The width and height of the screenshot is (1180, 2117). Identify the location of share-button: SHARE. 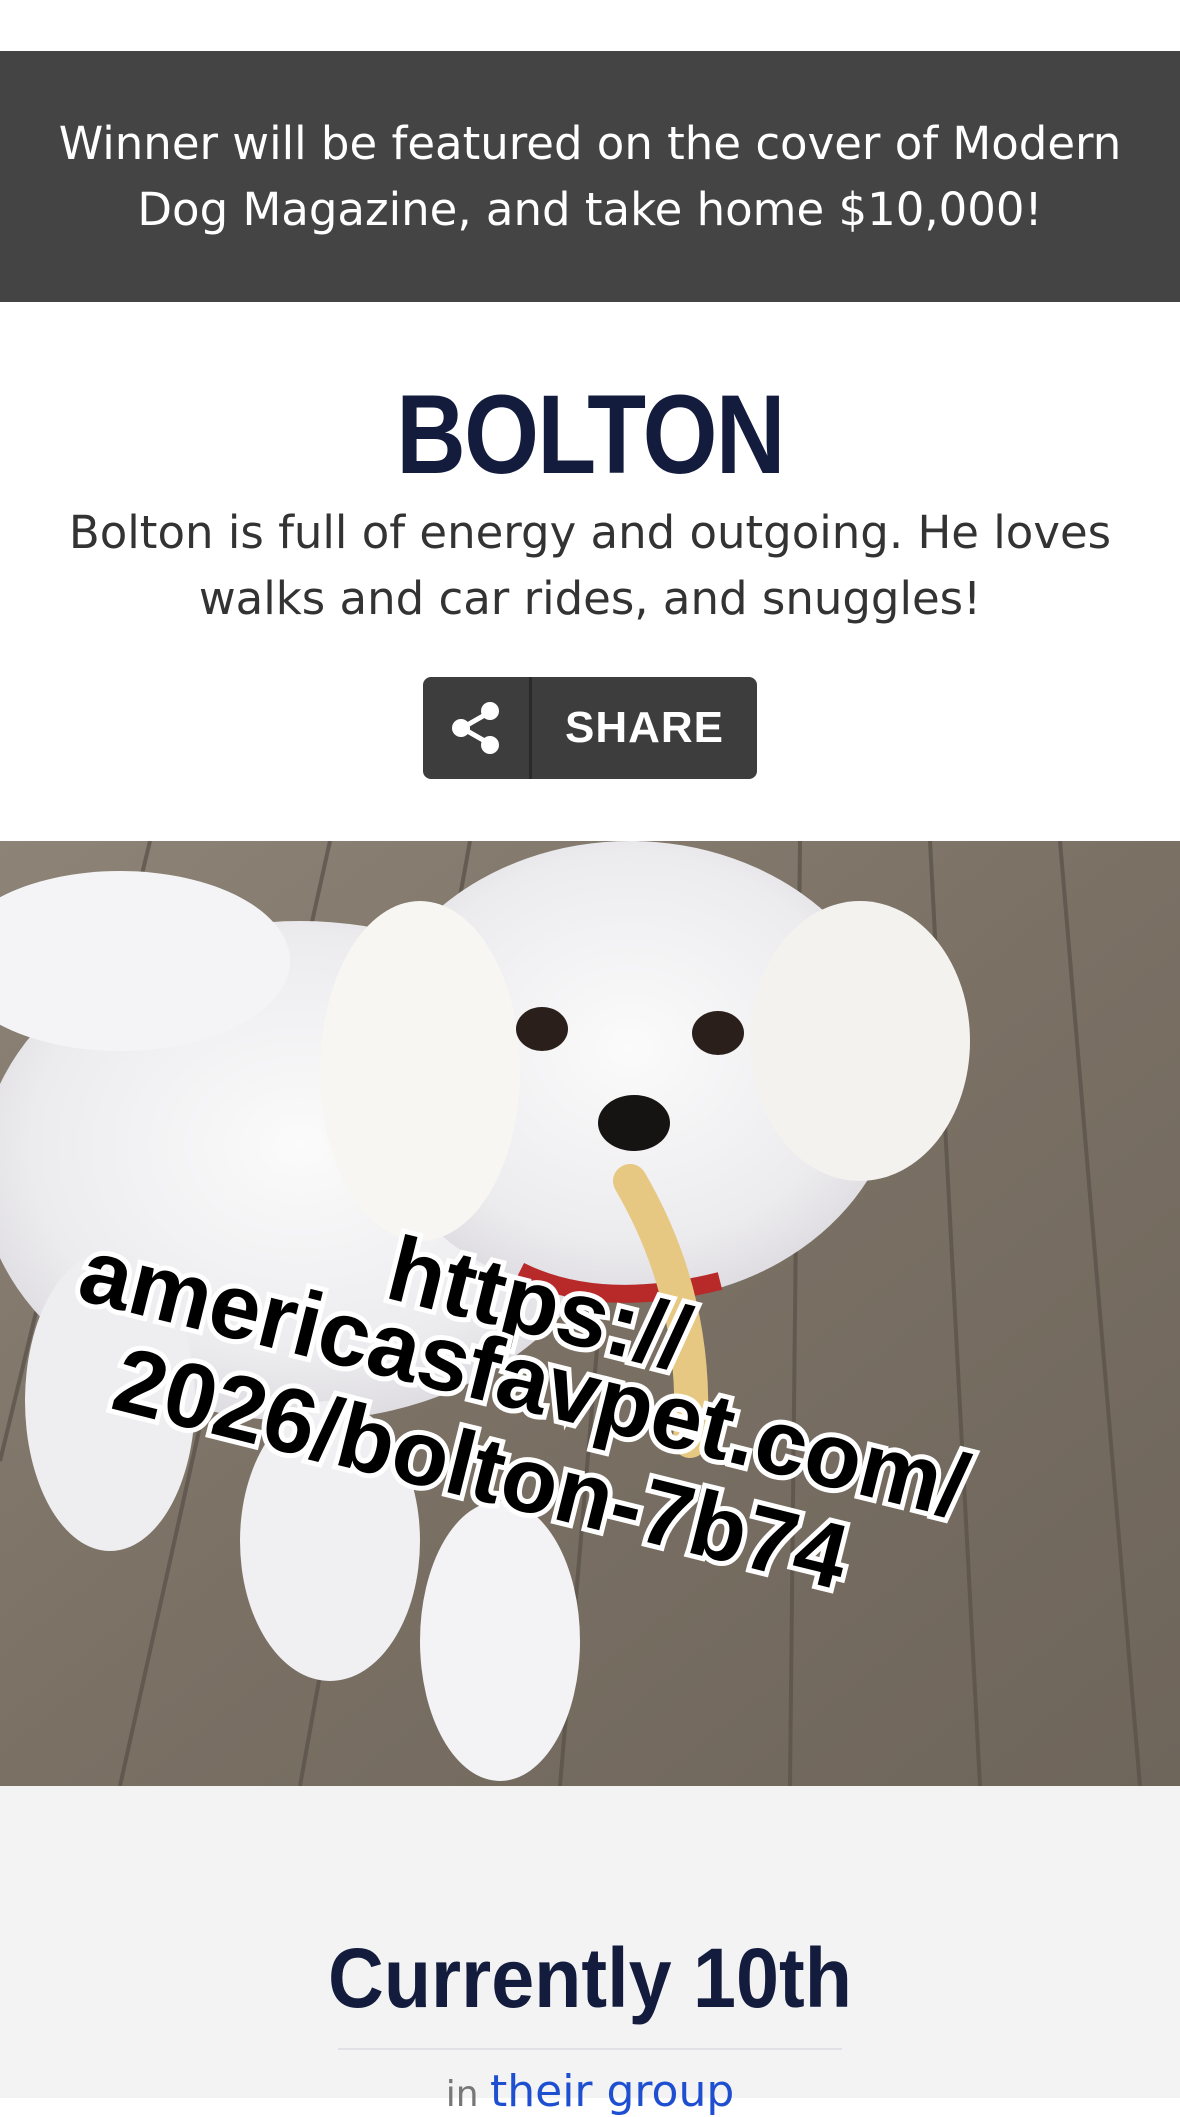
(590, 728).